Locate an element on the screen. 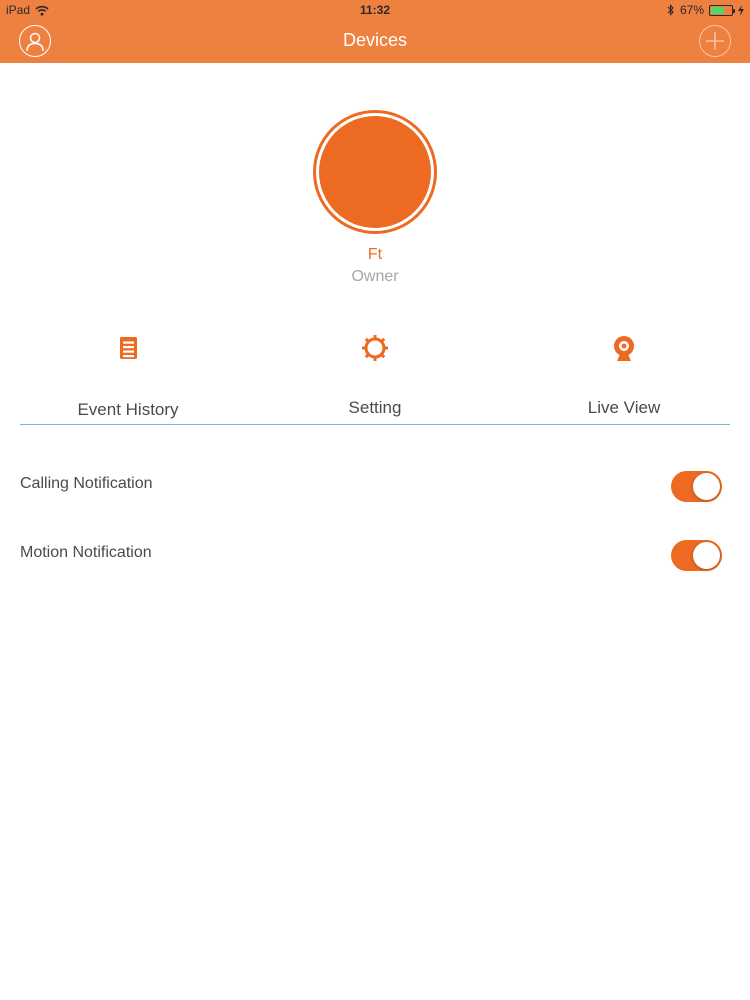 The height and width of the screenshot is (1000, 750). page-title: Devices is located at coordinates (375, 40).